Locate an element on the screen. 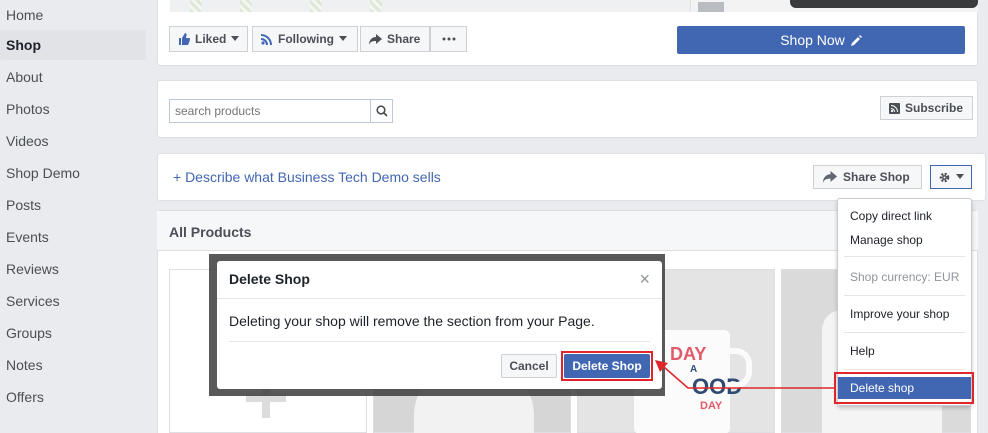  sidebar-item-posts: Posts is located at coordinates (73, 205).